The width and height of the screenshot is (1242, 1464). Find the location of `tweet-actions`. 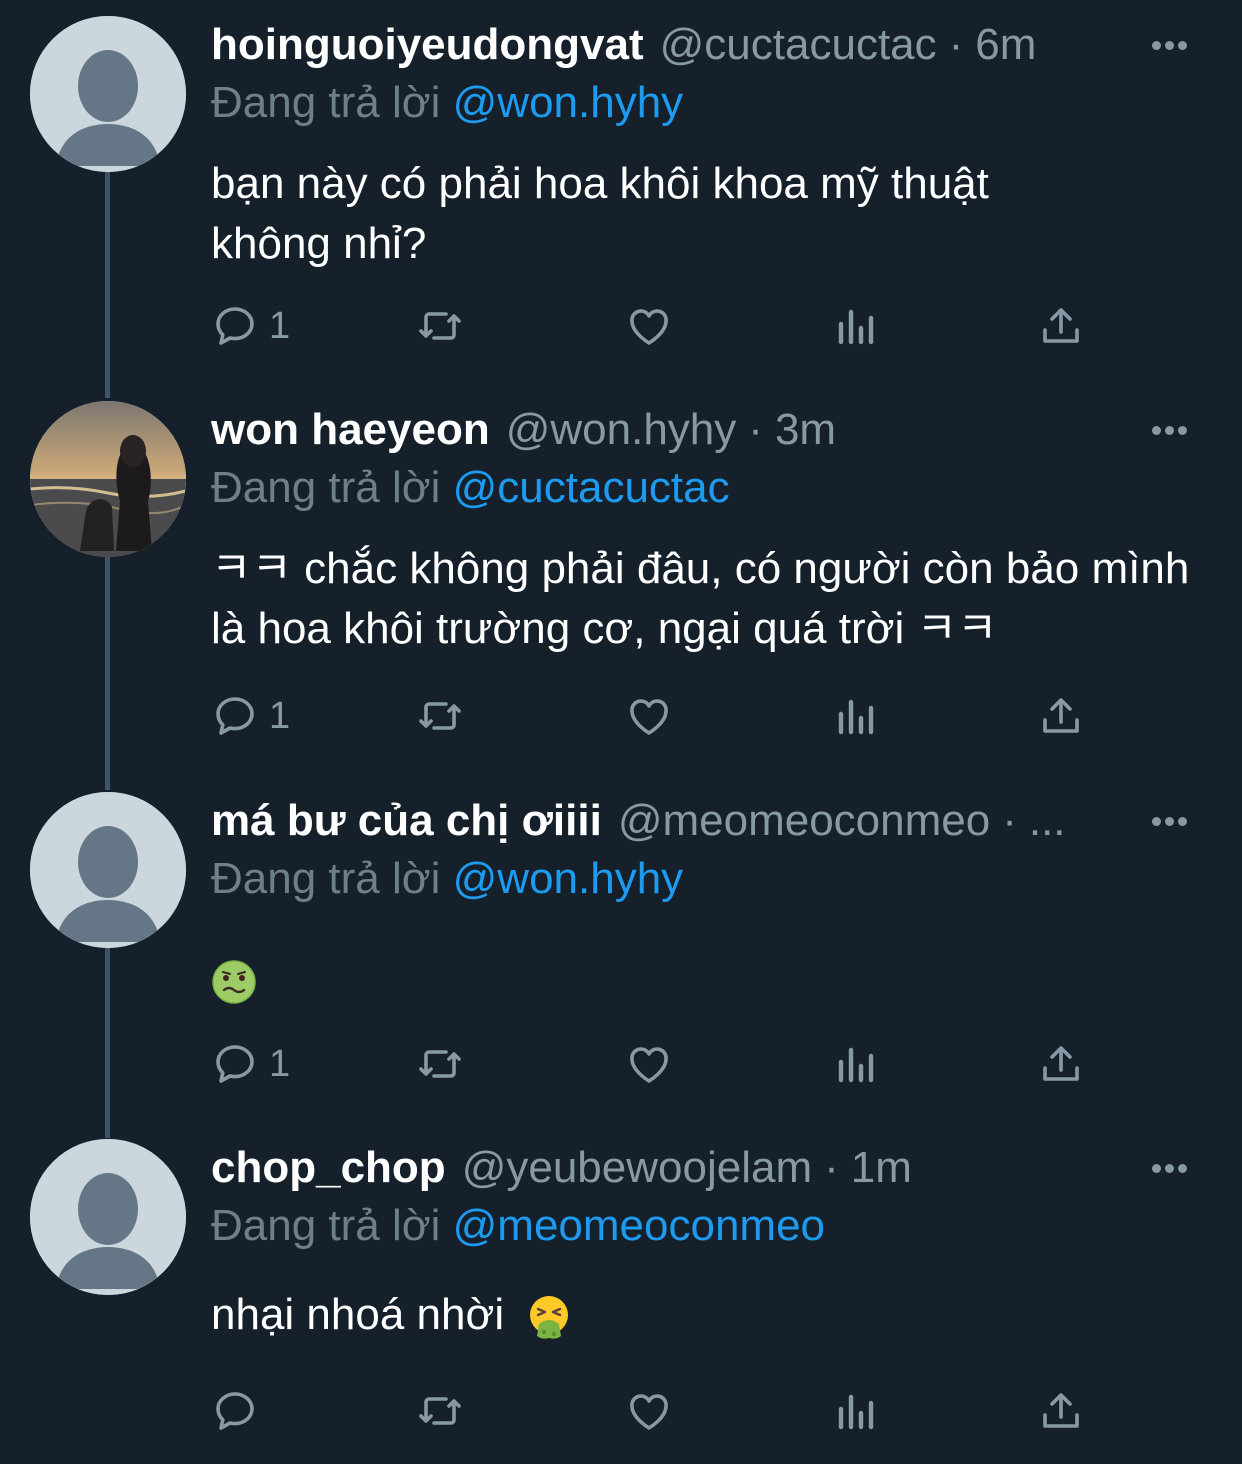

tweet-actions is located at coordinates (661, 1411).